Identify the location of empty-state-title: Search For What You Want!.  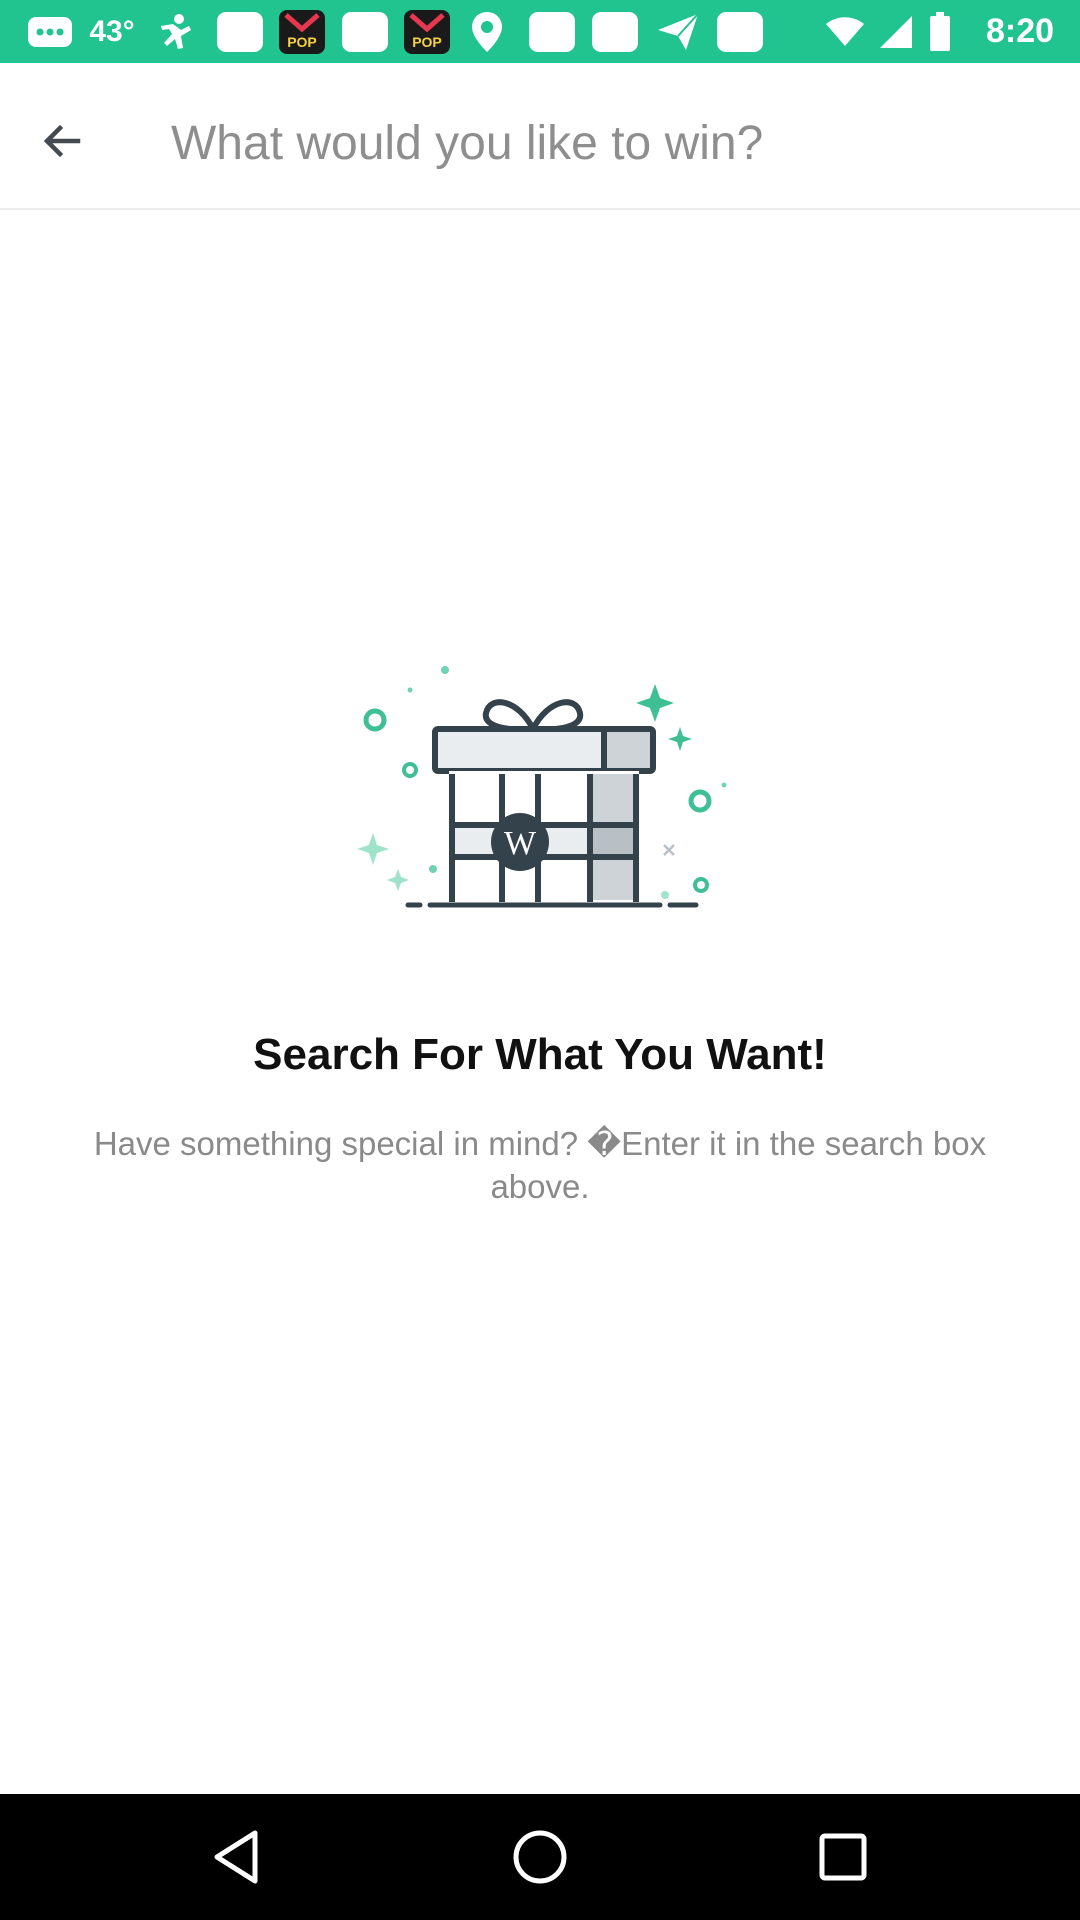
(540, 1054).